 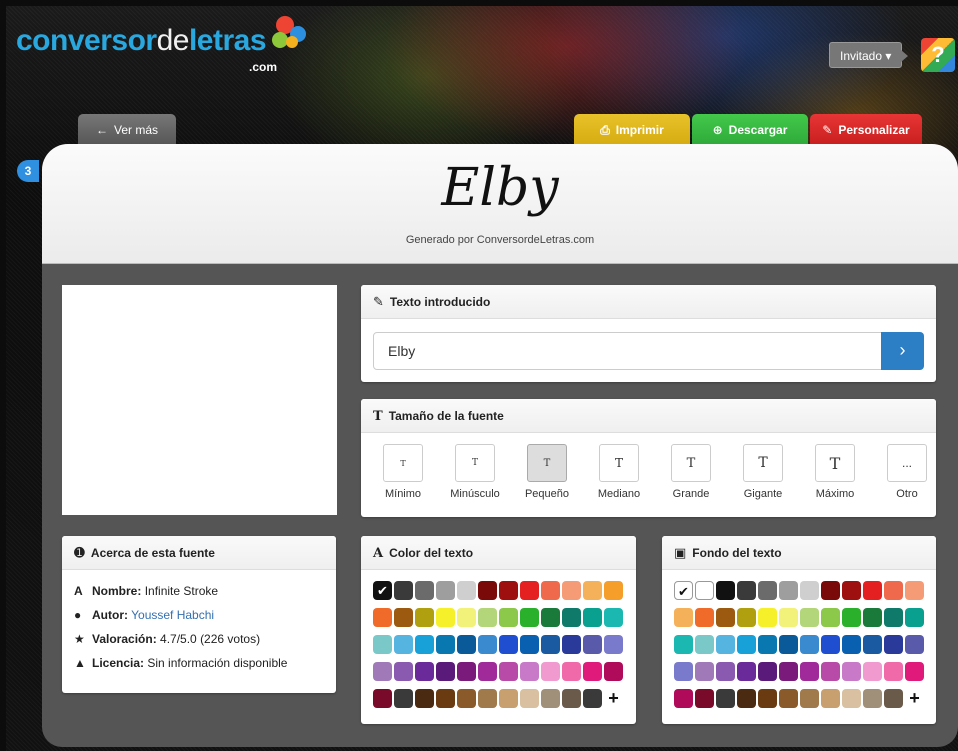 I want to click on download-tab: ⊕ Descargar, so click(x=750, y=130).